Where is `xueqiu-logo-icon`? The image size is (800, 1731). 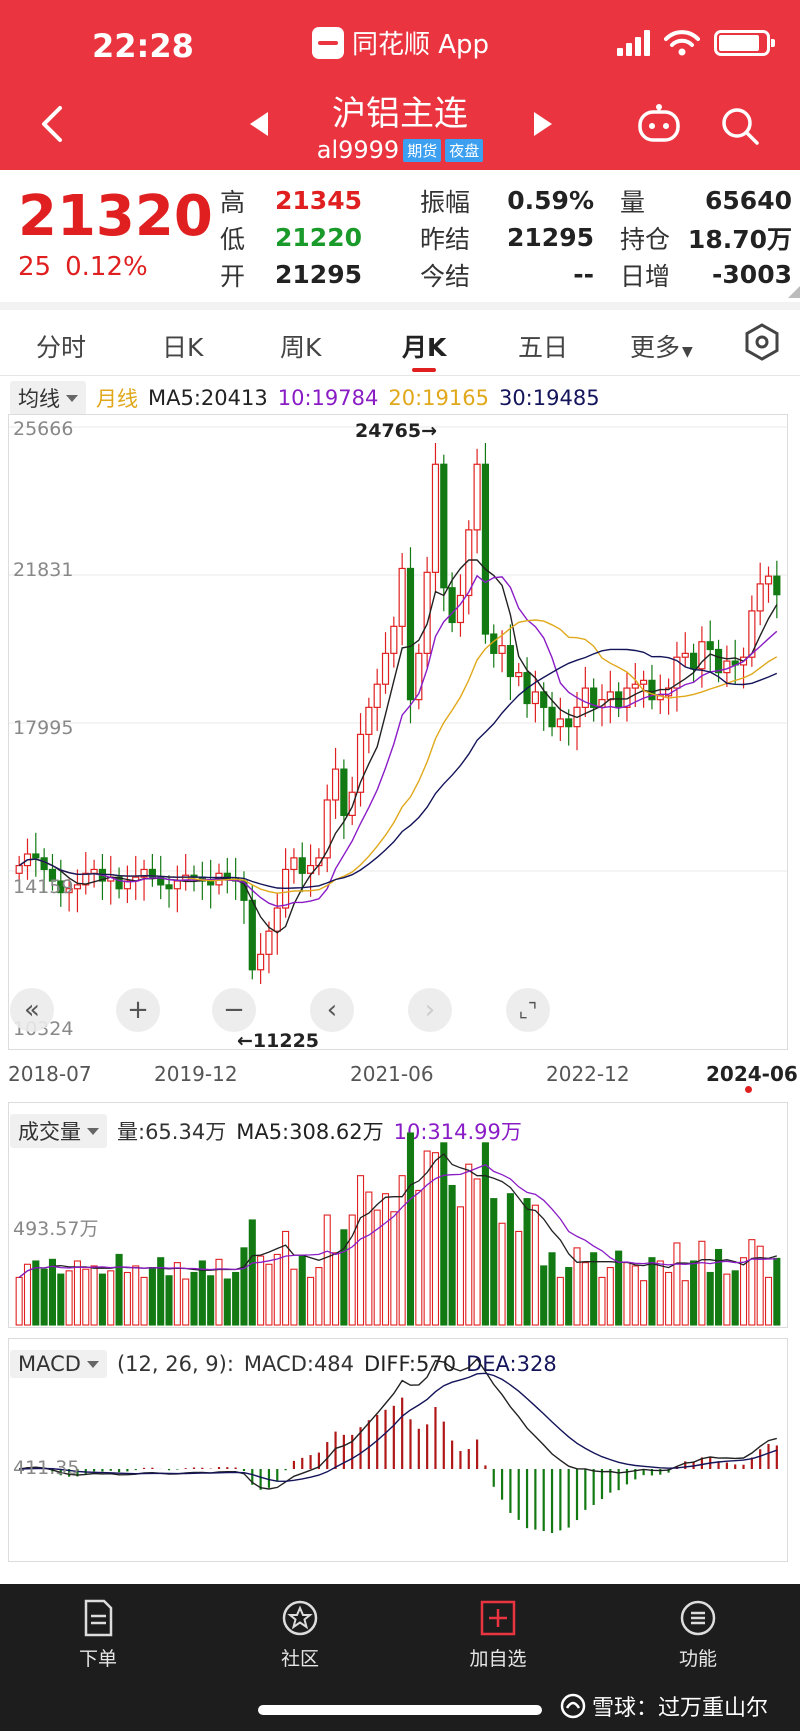 xueqiu-logo-icon is located at coordinates (573, 1706).